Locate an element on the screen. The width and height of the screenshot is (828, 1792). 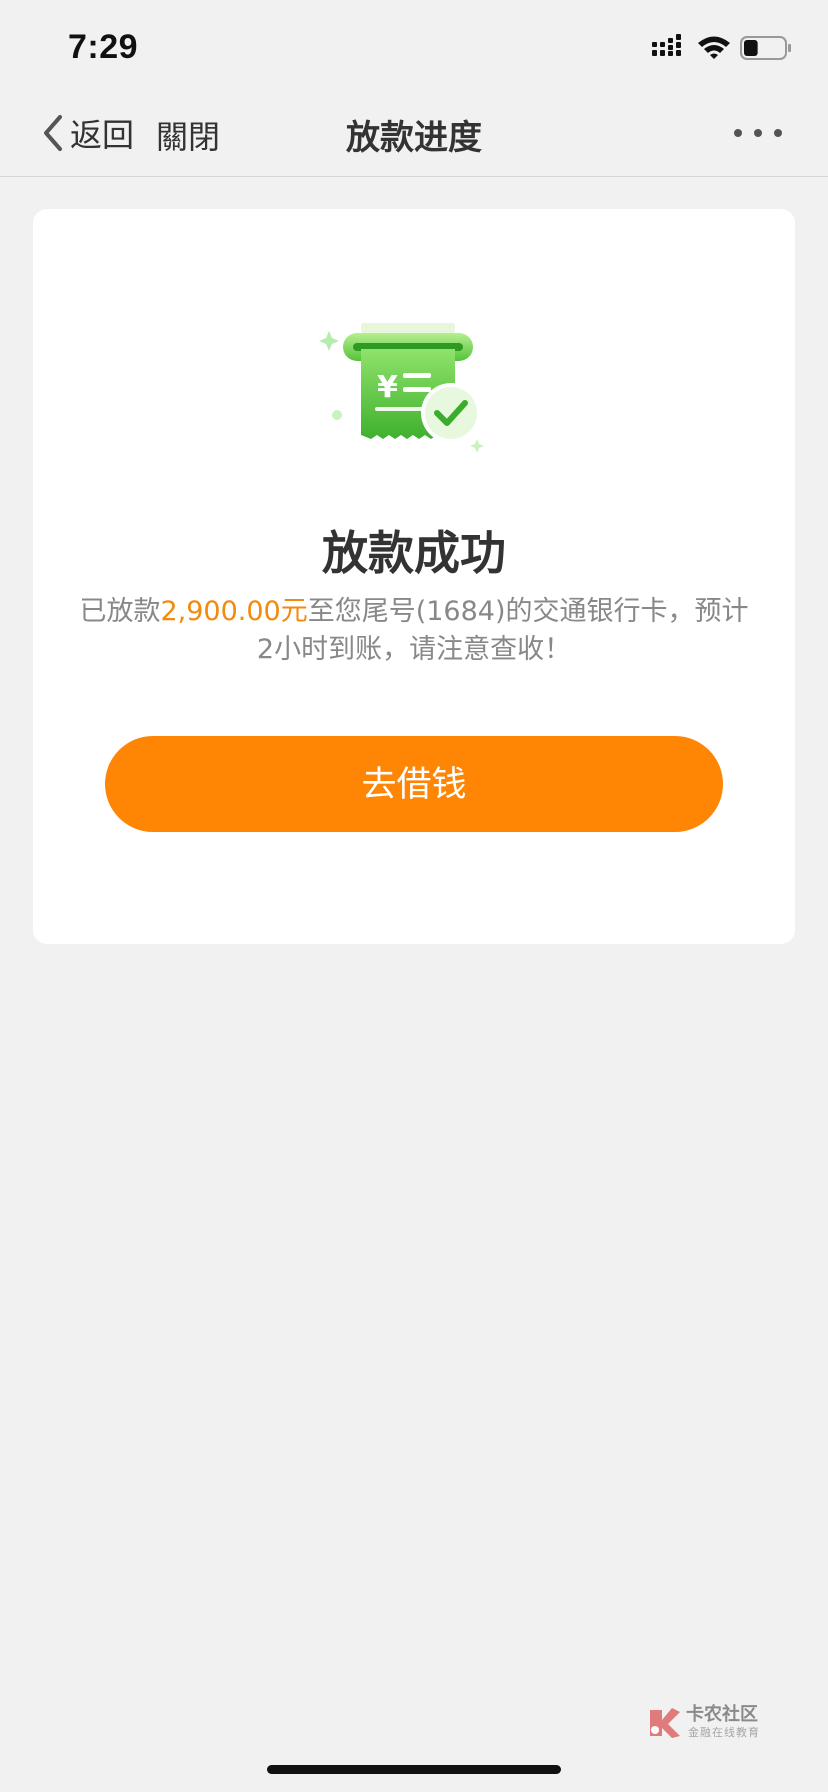
nav-bar: 返回 關閉 放款进度 is located at coordinates (414, 133).